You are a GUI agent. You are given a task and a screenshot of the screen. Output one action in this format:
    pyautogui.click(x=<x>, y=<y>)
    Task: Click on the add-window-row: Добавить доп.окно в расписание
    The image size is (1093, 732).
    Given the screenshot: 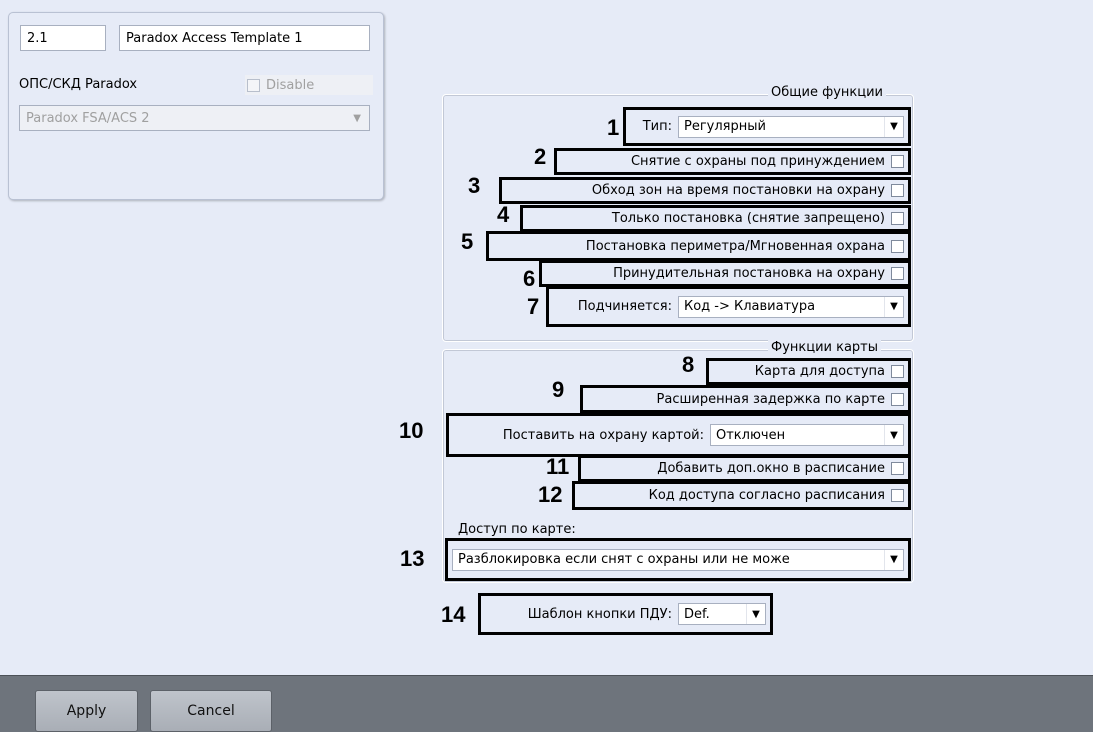 What is the action you would take?
    pyautogui.click(x=744, y=468)
    